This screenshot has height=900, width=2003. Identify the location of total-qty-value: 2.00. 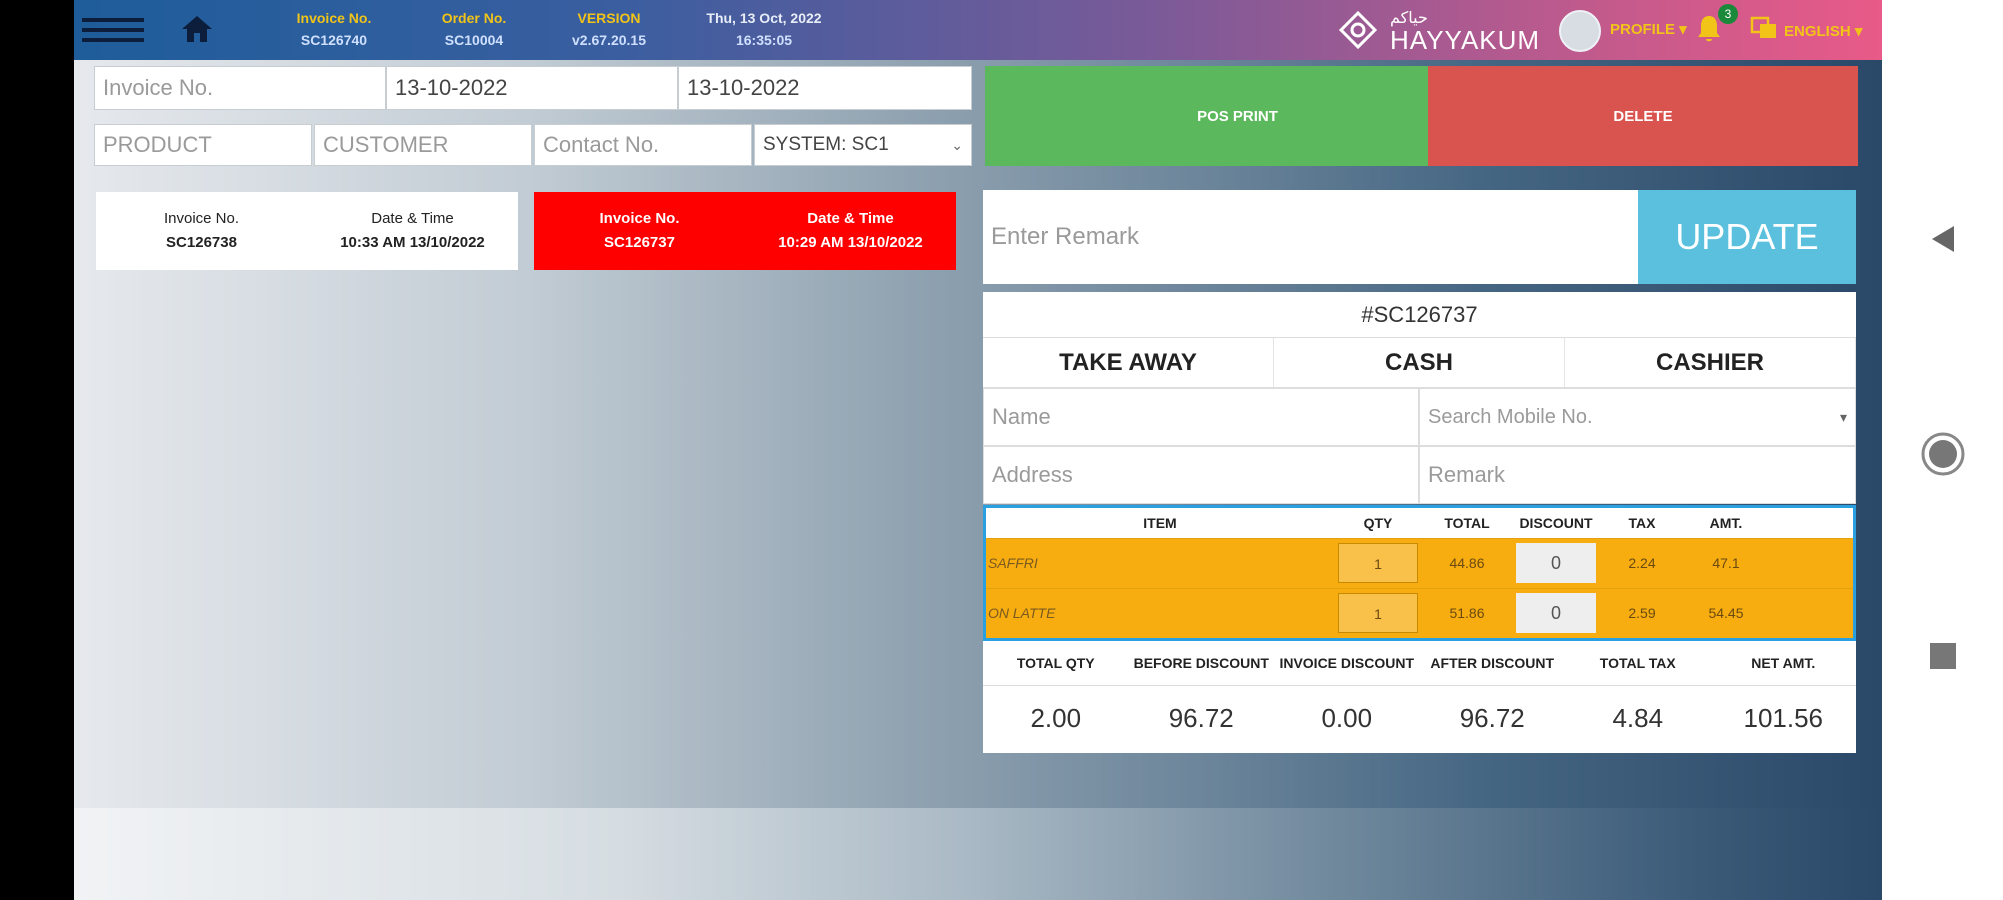
(1056, 717).